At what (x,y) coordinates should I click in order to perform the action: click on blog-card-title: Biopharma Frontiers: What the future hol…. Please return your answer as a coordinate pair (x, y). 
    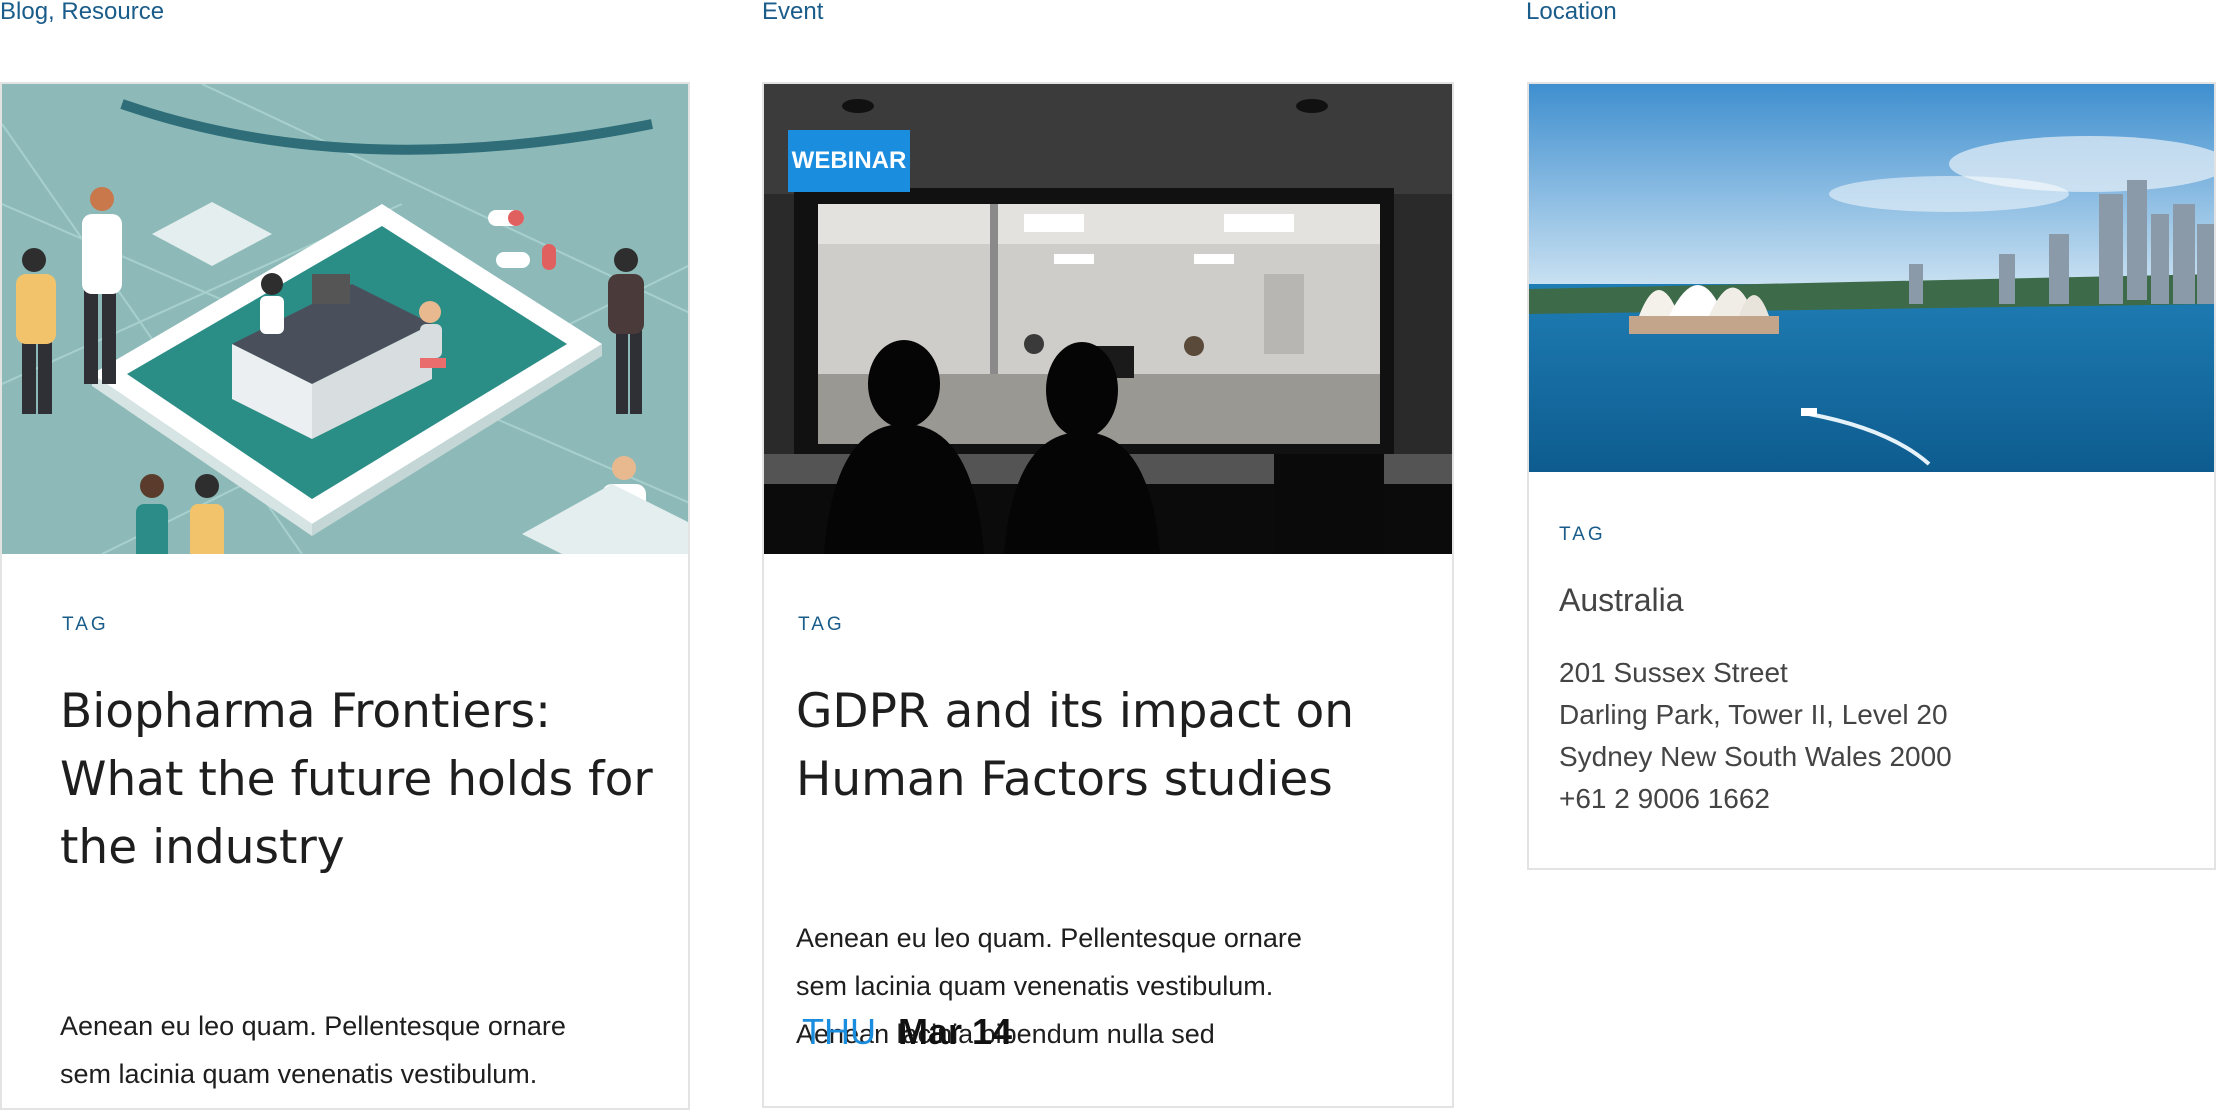
    Looking at the image, I should click on (370, 780).